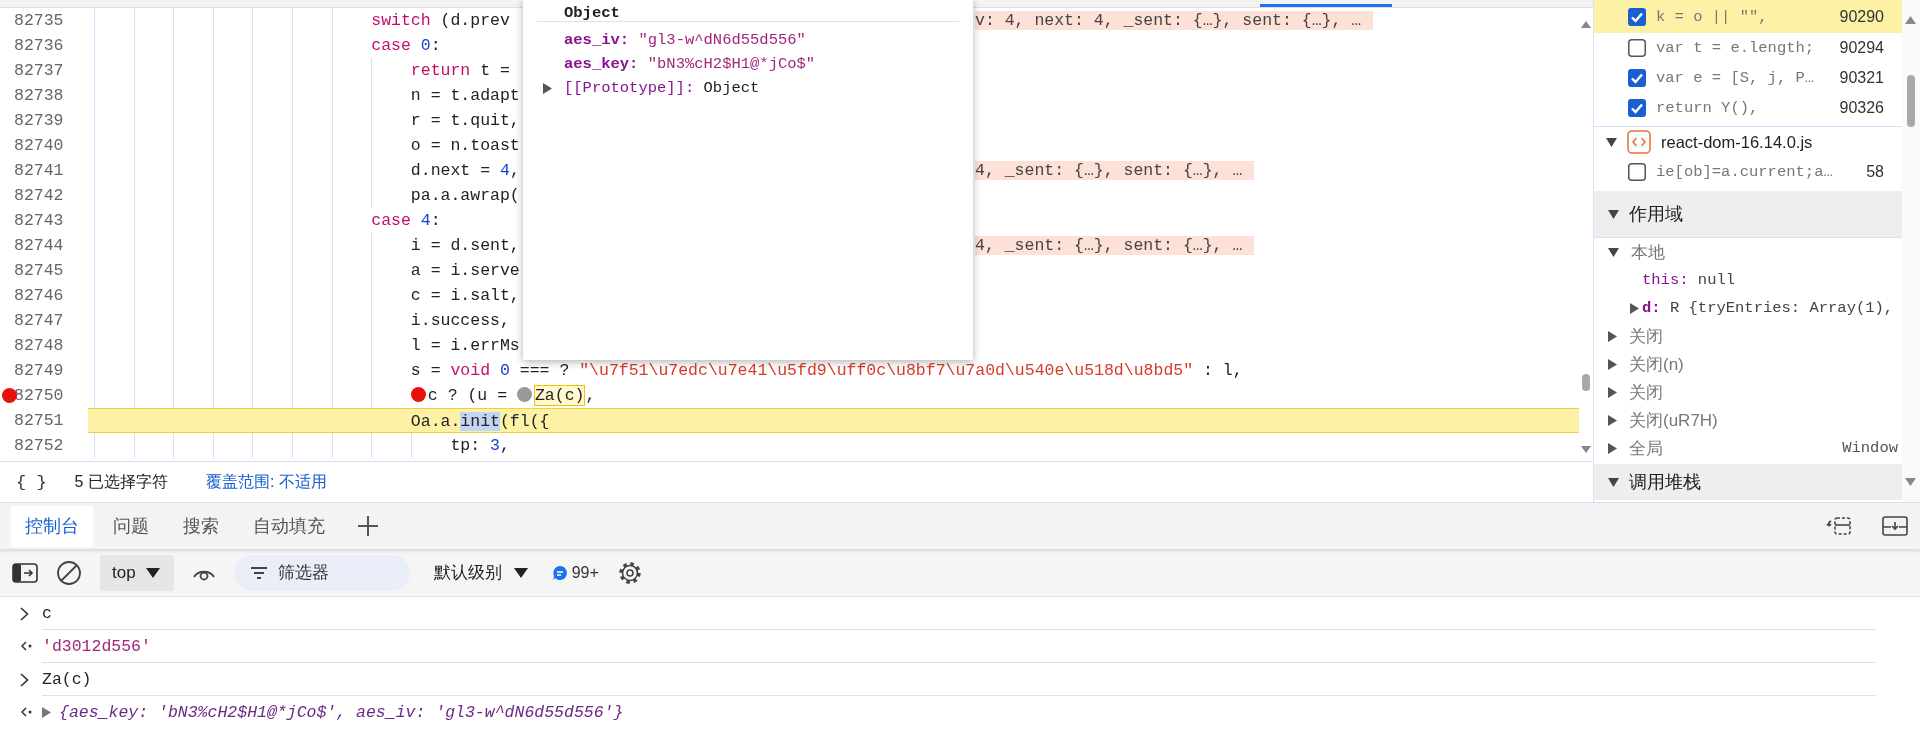  What do you see at coordinates (629, 572) in the screenshot?
I see `settings-icon` at bounding box center [629, 572].